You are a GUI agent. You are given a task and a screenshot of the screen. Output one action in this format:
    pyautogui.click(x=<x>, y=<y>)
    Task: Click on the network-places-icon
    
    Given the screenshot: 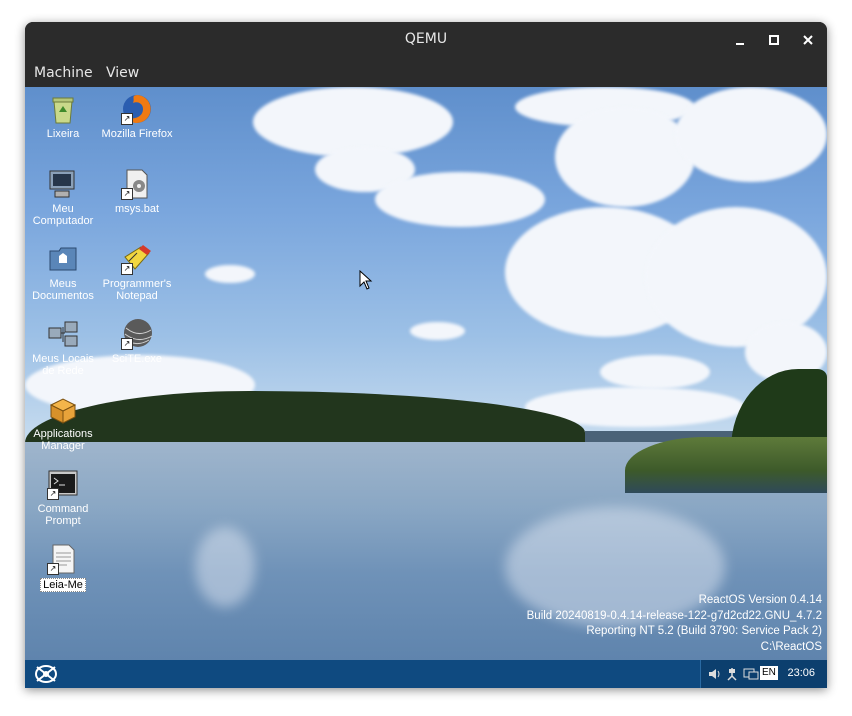 What is the action you would take?
    pyautogui.click(x=63, y=334)
    